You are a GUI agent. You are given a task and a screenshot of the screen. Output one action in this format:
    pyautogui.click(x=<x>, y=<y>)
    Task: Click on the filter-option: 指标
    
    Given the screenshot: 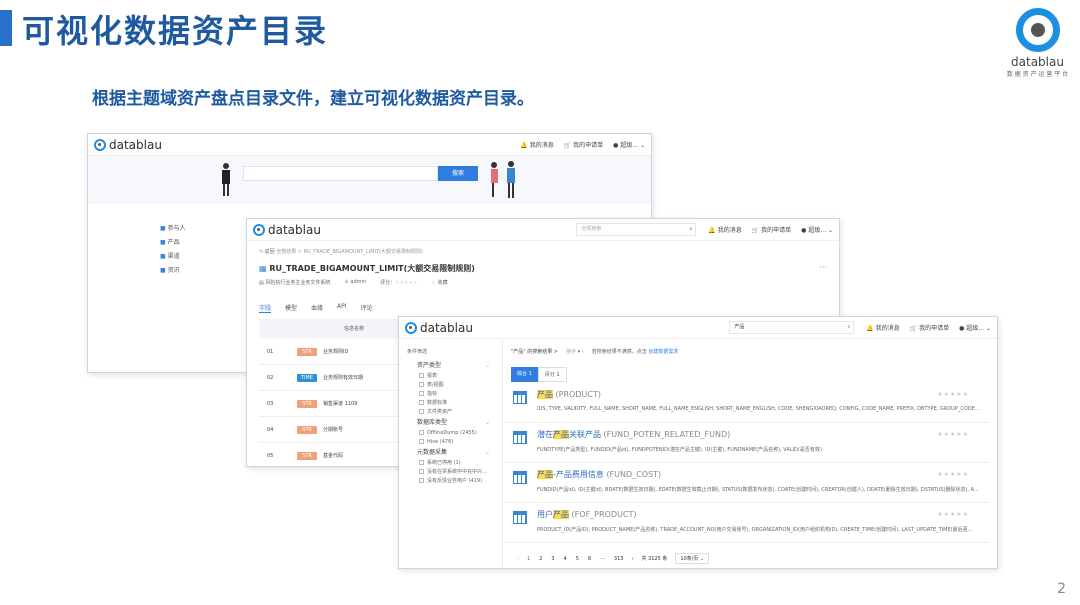 What is the action you would take?
    pyautogui.click(x=450, y=394)
    